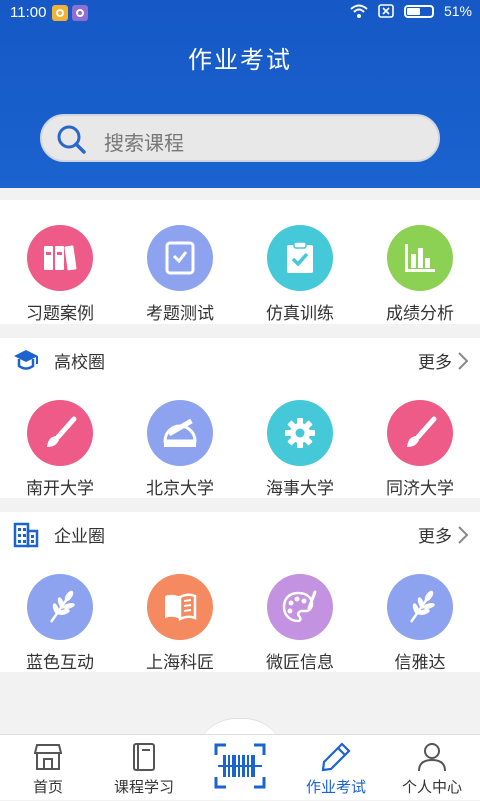  I want to click on company-item-shanghai-kejiang: 上海科匠, so click(180, 623).